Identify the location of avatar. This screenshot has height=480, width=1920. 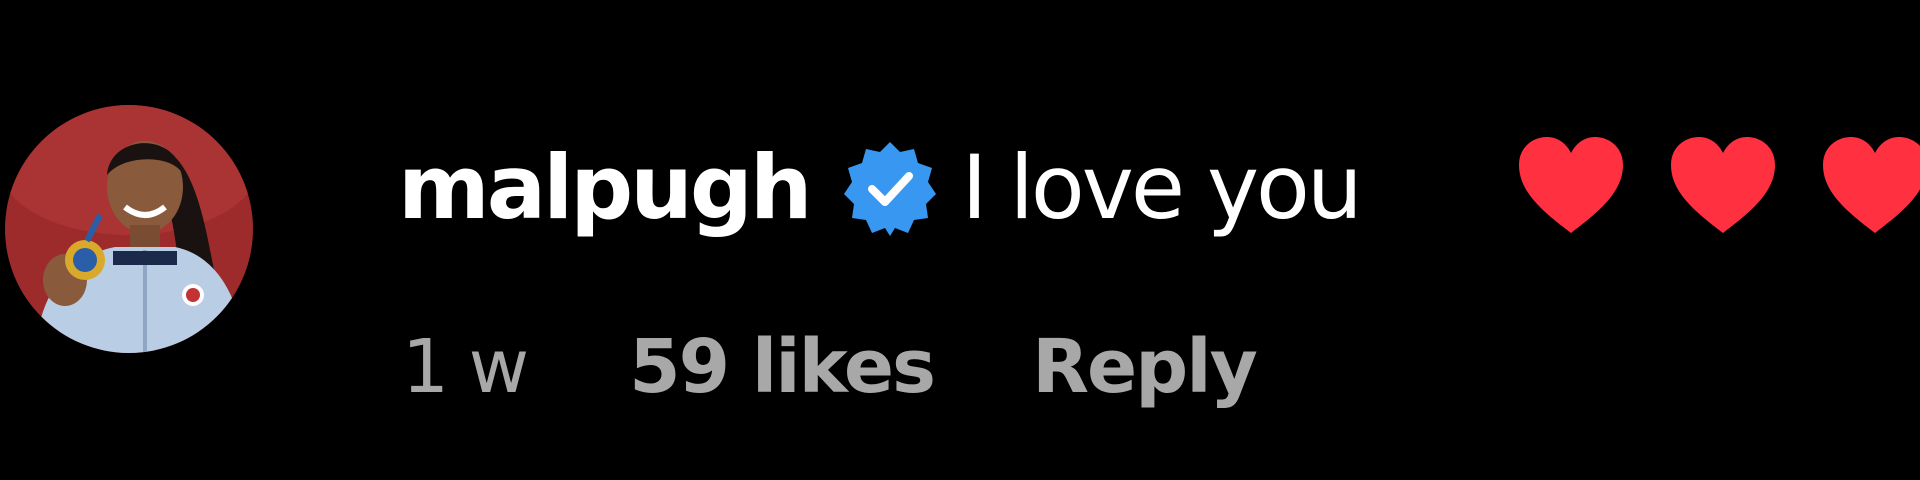
(129, 229).